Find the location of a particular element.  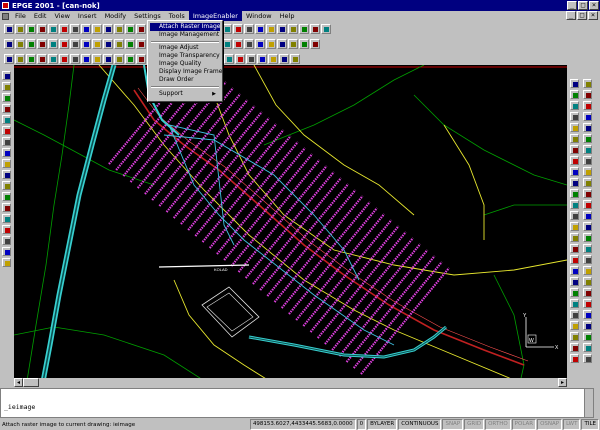

menu-image-adjust: Image Adjust is located at coordinates (185, 48).